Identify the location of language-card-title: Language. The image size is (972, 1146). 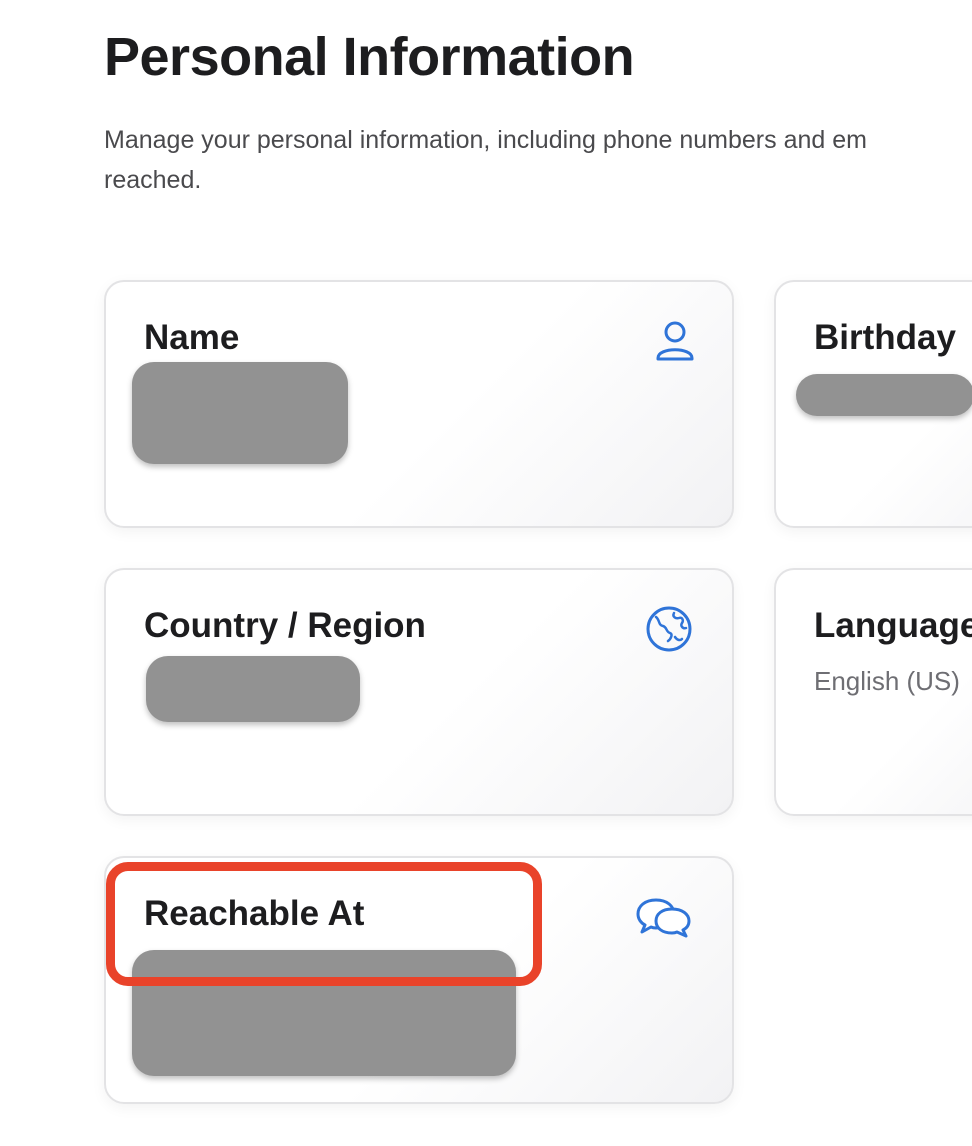
(893, 625).